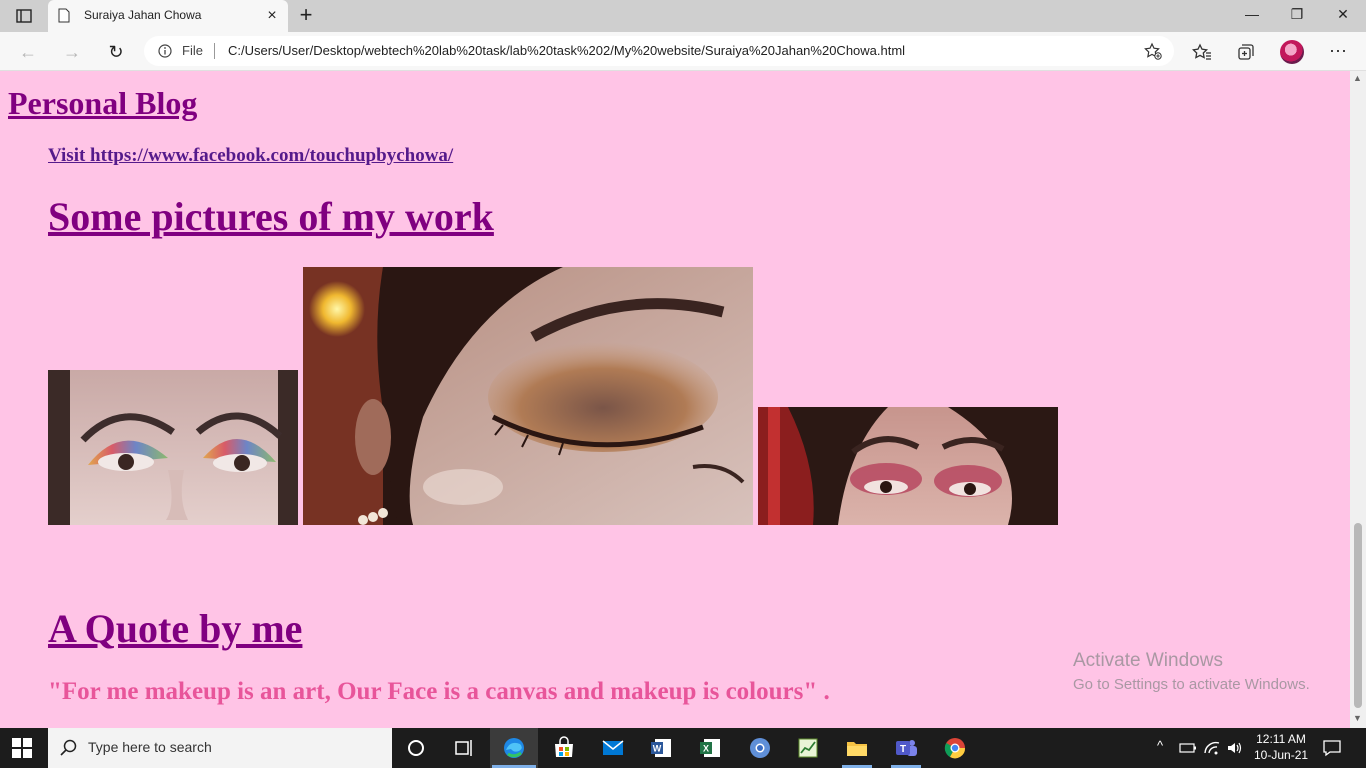  What do you see at coordinates (175, 628) in the screenshot?
I see `quote-heading: A Quote by me` at bounding box center [175, 628].